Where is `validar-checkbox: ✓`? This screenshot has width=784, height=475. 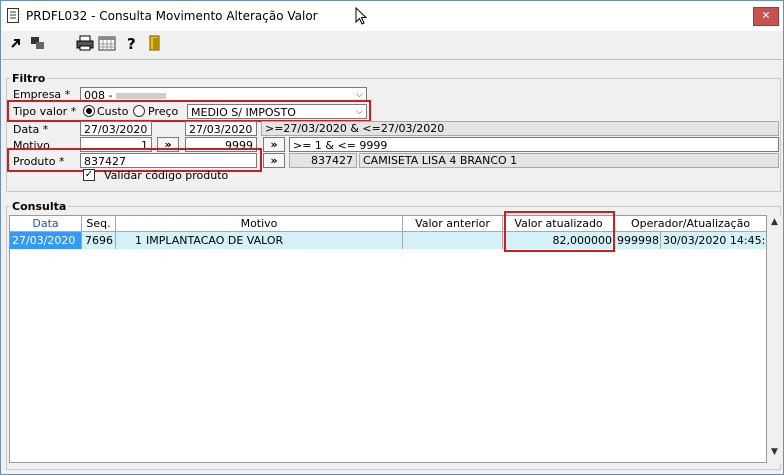
validar-checkbox: ✓ is located at coordinates (89, 175).